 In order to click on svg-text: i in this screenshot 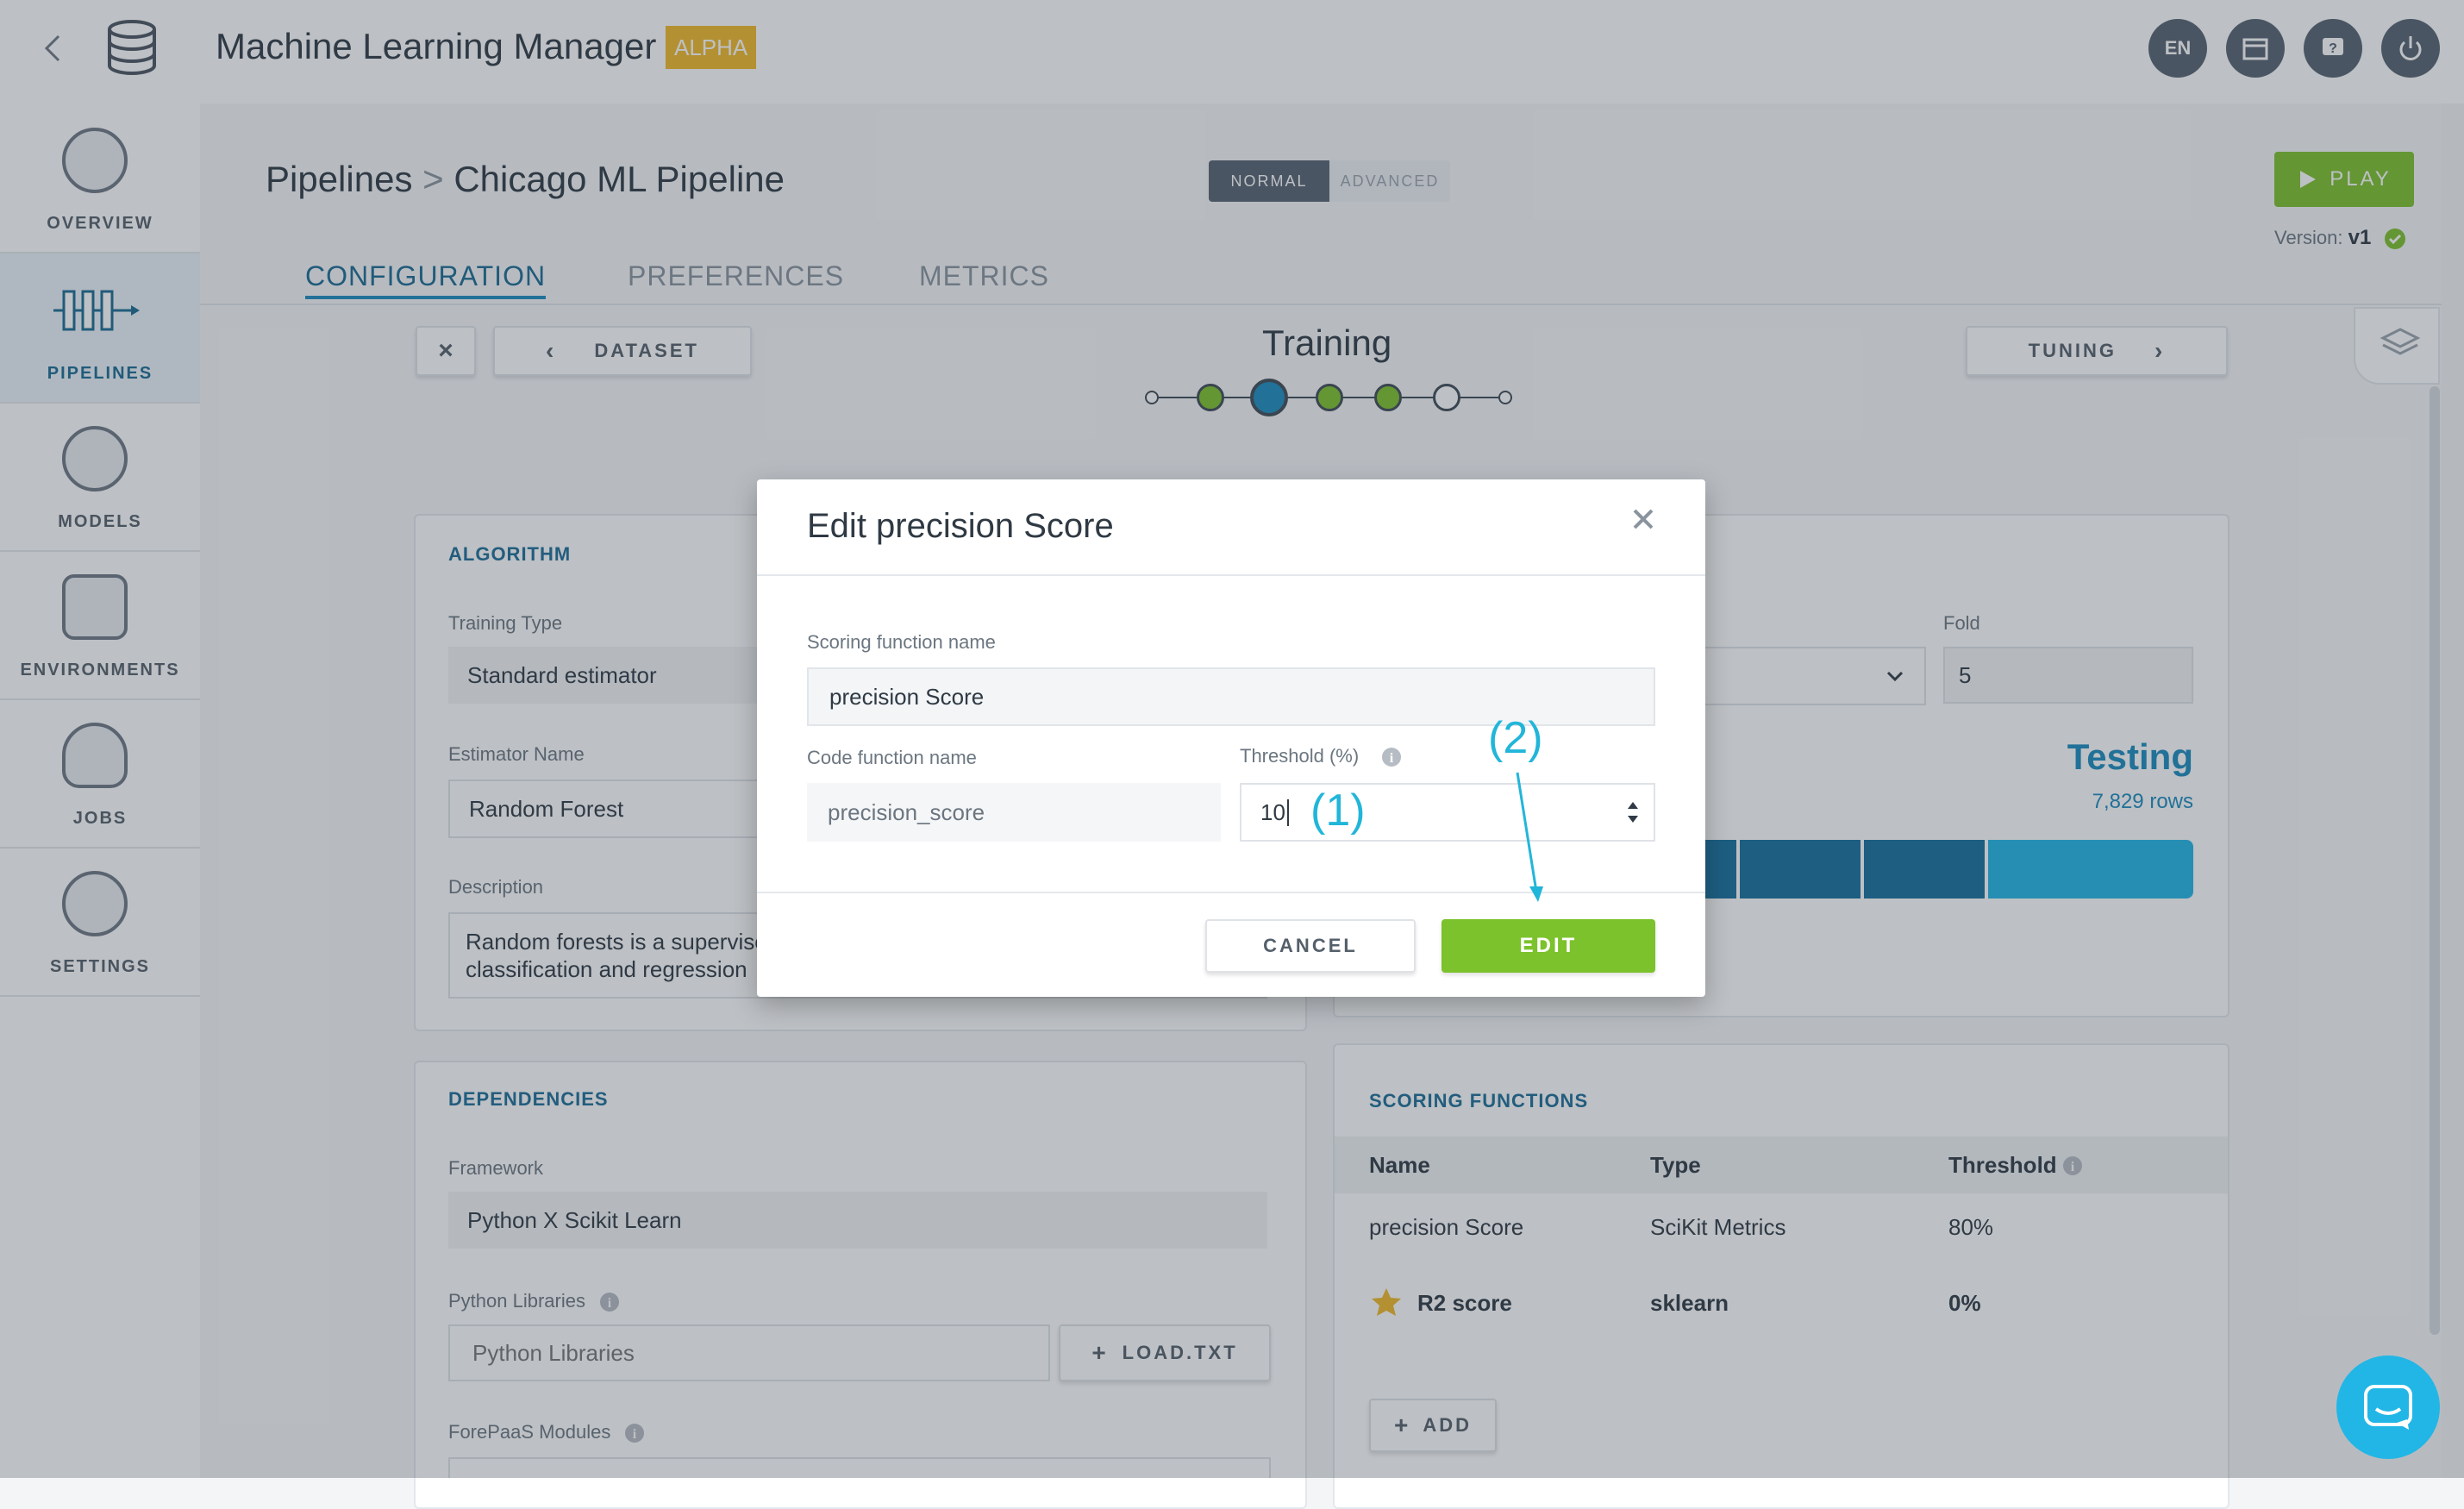, I will do `click(1392, 758)`.